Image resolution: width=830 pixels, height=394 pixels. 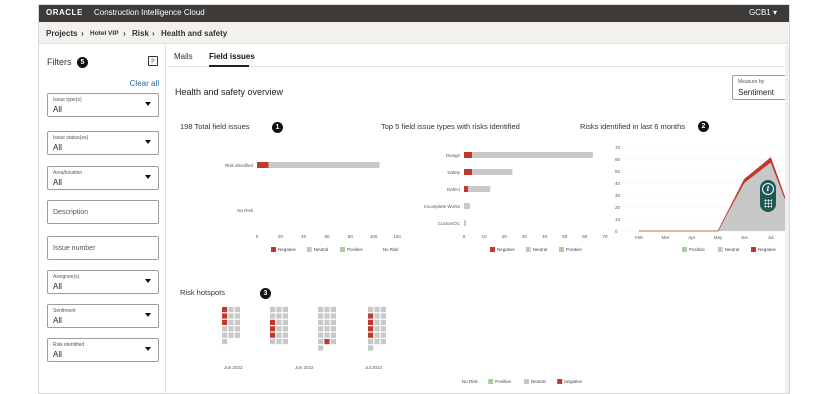 What do you see at coordinates (485, 236) in the screenshot?
I see `x-tick-label: 10` at bounding box center [485, 236].